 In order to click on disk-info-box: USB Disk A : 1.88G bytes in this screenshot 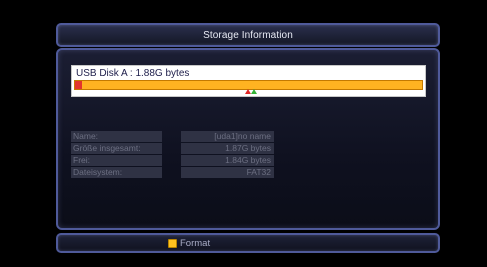, I will do `click(248, 81)`.